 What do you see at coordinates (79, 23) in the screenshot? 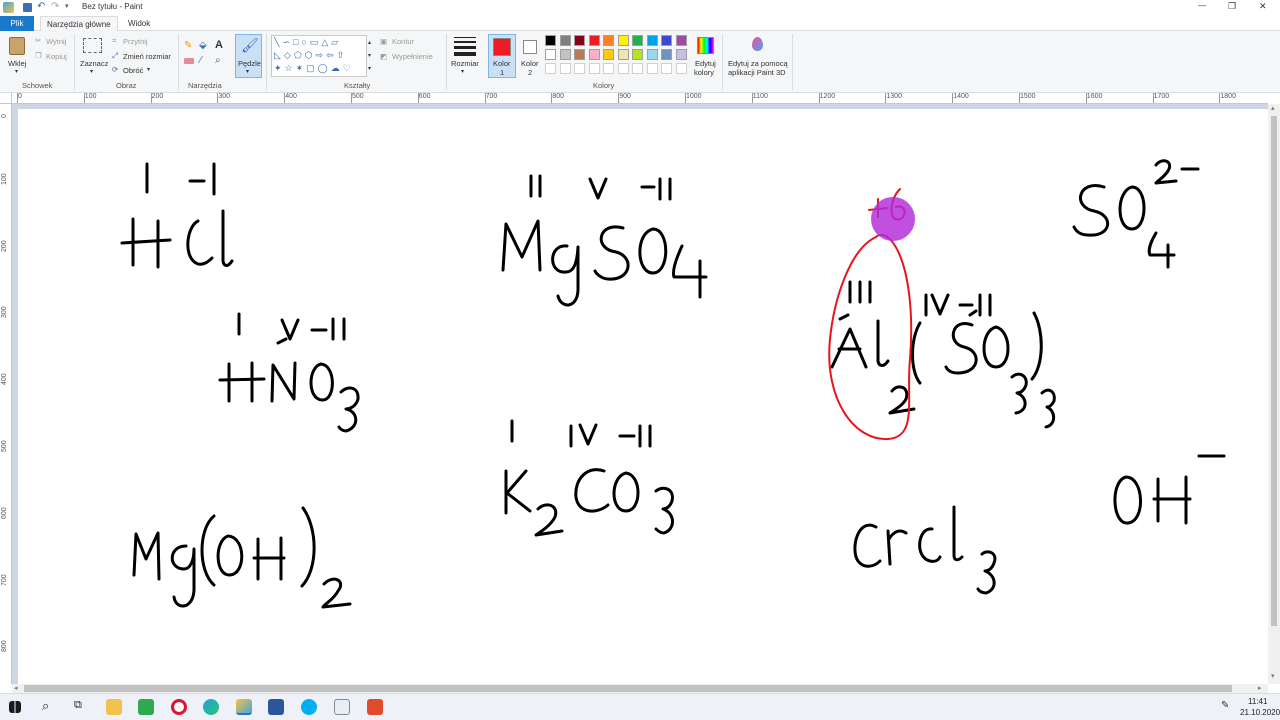
I see `tab-home: Narzędzia główne` at bounding box center [79, 23].